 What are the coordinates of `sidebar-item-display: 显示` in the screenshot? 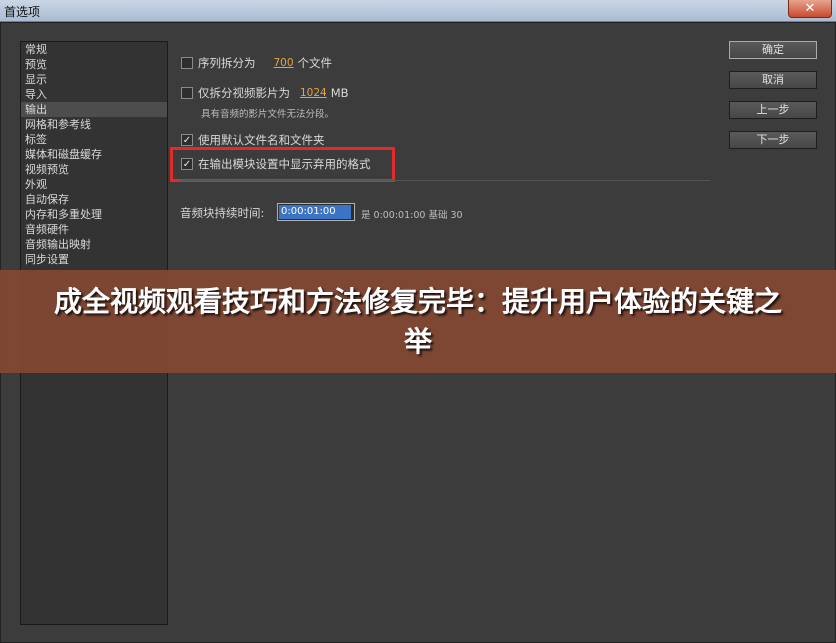 It's located at (94, 79).